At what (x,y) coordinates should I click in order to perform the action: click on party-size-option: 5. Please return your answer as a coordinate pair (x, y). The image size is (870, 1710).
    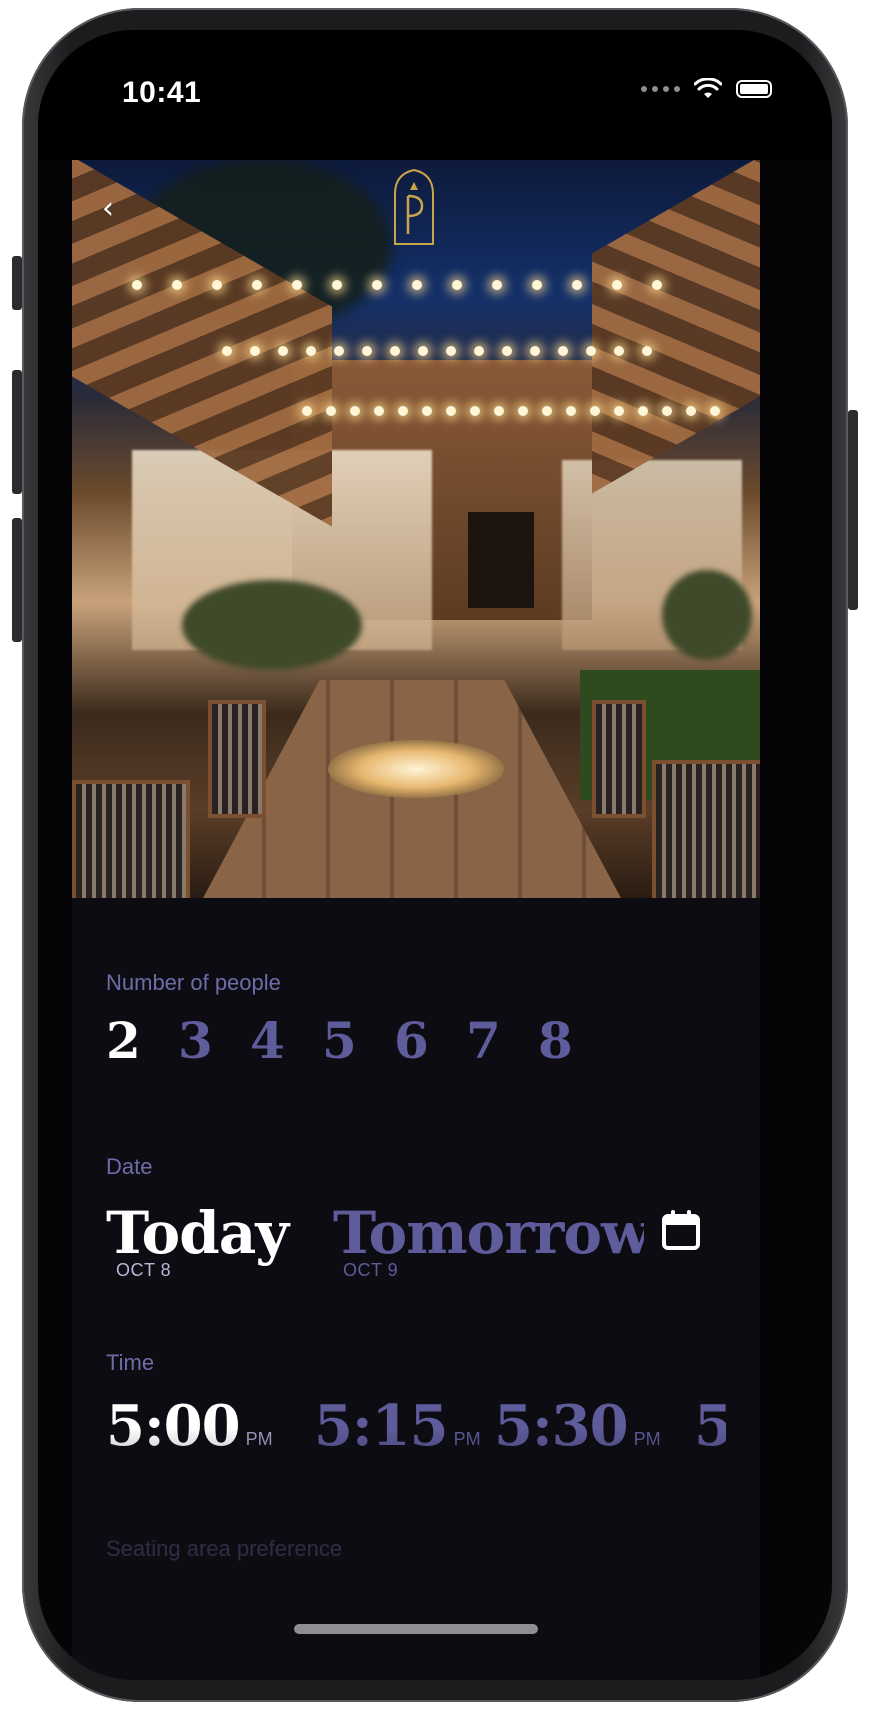
    Looking at the image, I should click on (358, 1041).